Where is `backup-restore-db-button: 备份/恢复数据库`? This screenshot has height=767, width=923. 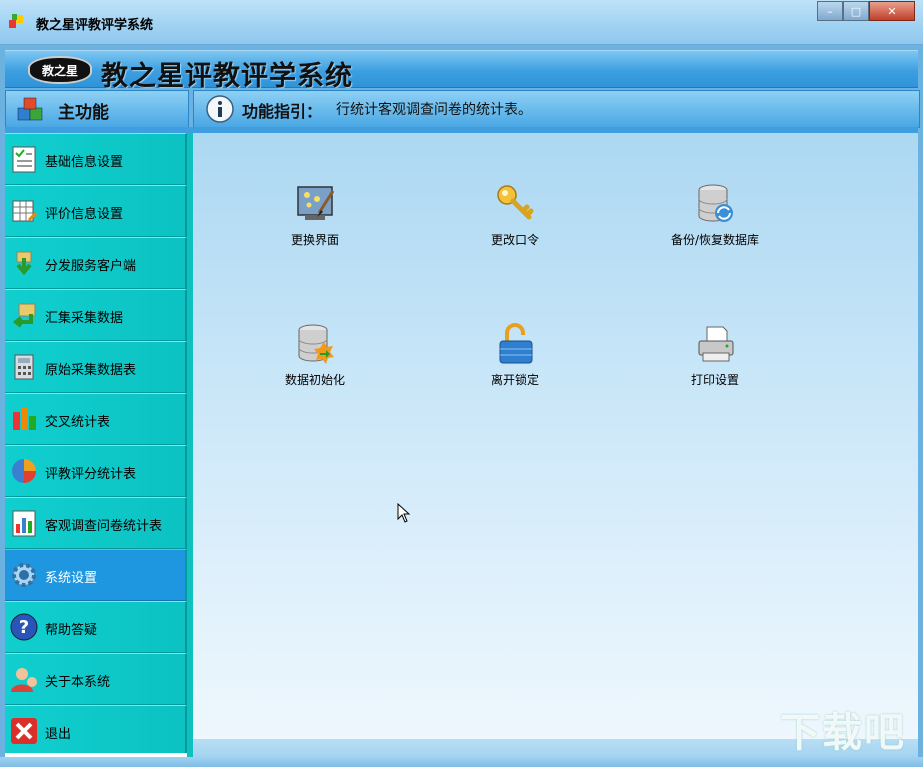 backup-restore-db-button: 备份/恢复数据库 is located at coordinates (715, 223).